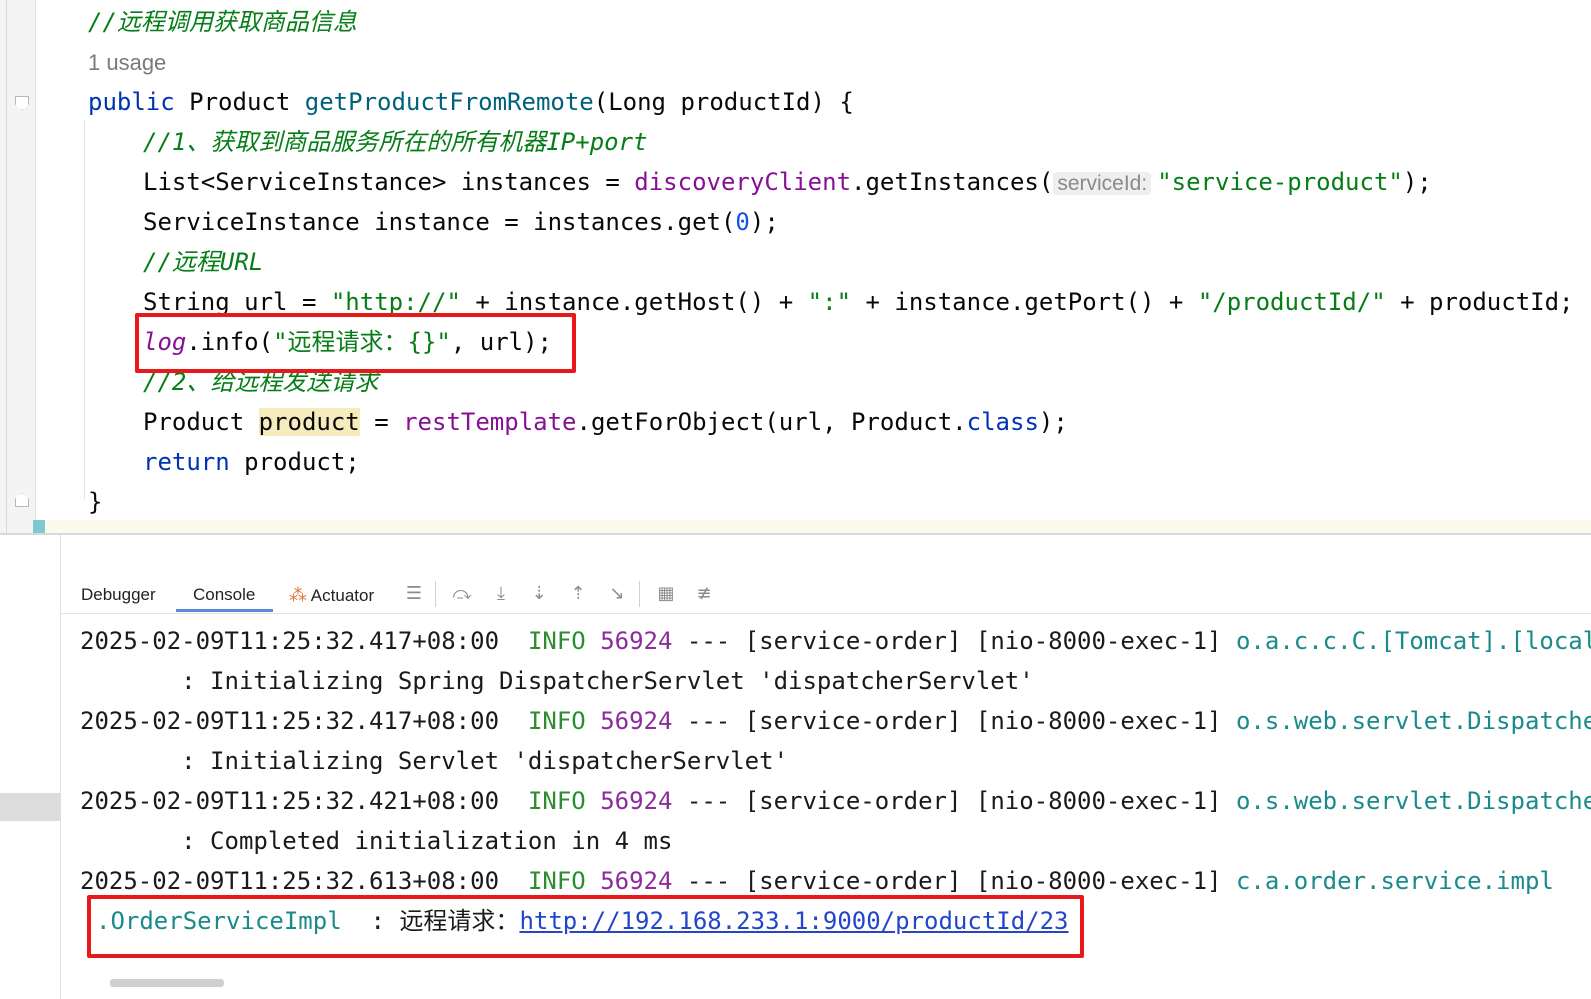  Describe the element at coordinates (578, 594) in the screenshot. I see `step-out-icon: ⇡` at that location.